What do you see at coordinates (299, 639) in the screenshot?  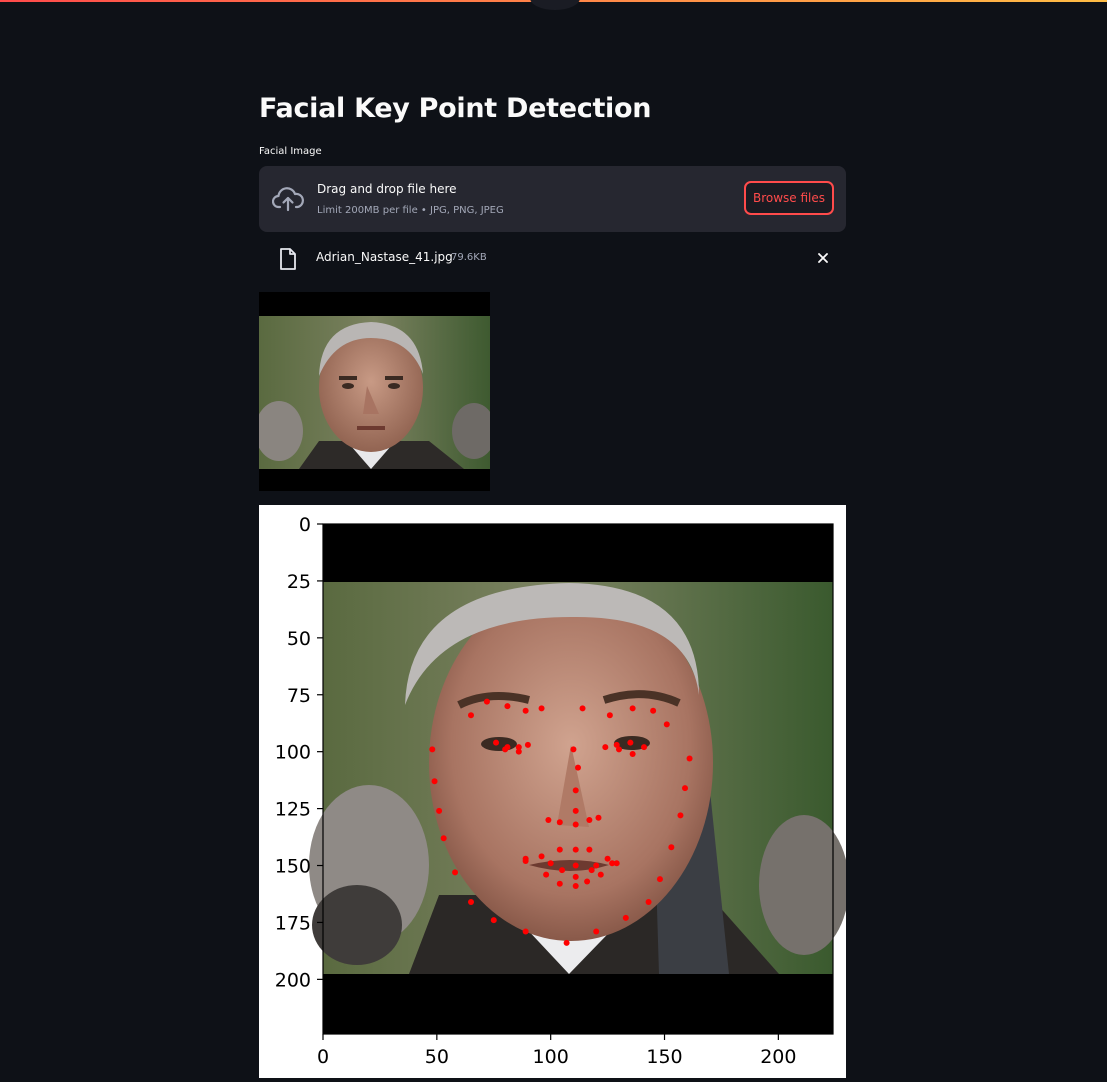 I see `y-tick-label: 50` at bounding box center [299, 639].